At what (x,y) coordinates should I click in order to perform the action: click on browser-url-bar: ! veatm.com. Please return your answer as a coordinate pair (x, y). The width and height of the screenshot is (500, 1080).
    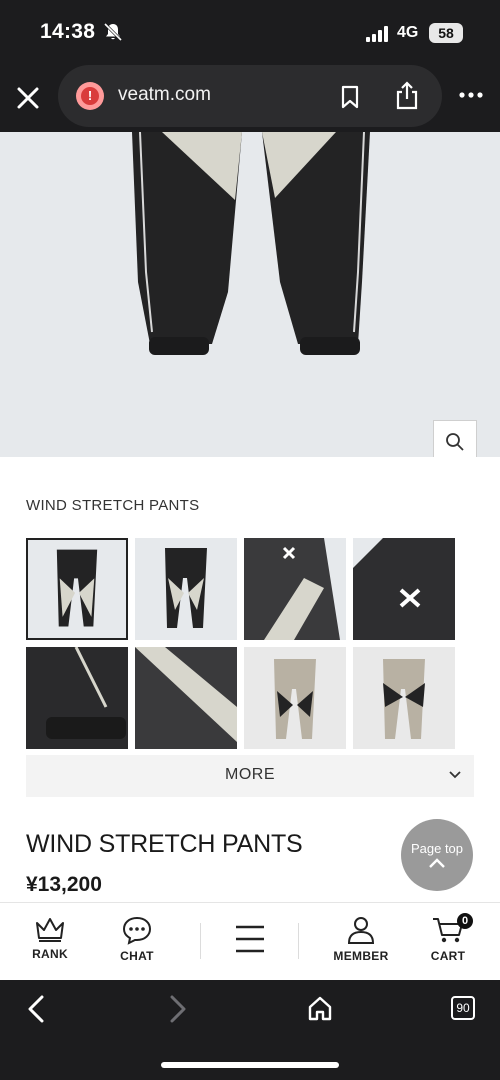
    Looking at the image, I should click on (250, 97).